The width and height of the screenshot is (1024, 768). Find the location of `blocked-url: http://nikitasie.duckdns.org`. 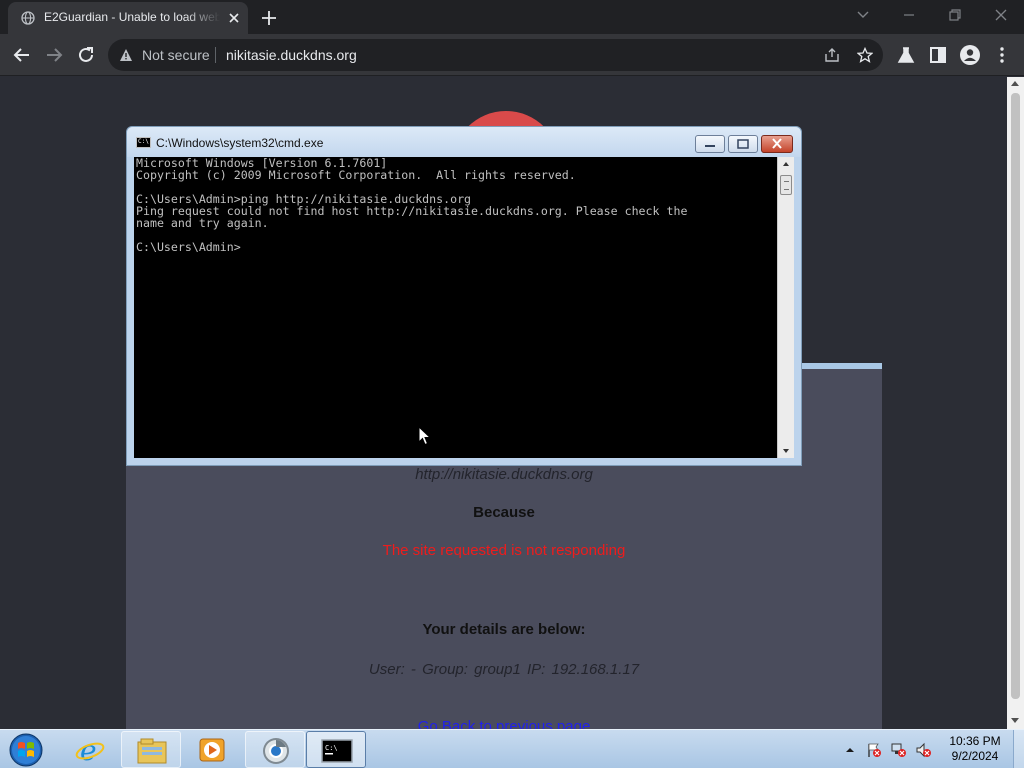

blocked-url: http://nikitasie.duckdns.org is located at coordinates (504, 474).